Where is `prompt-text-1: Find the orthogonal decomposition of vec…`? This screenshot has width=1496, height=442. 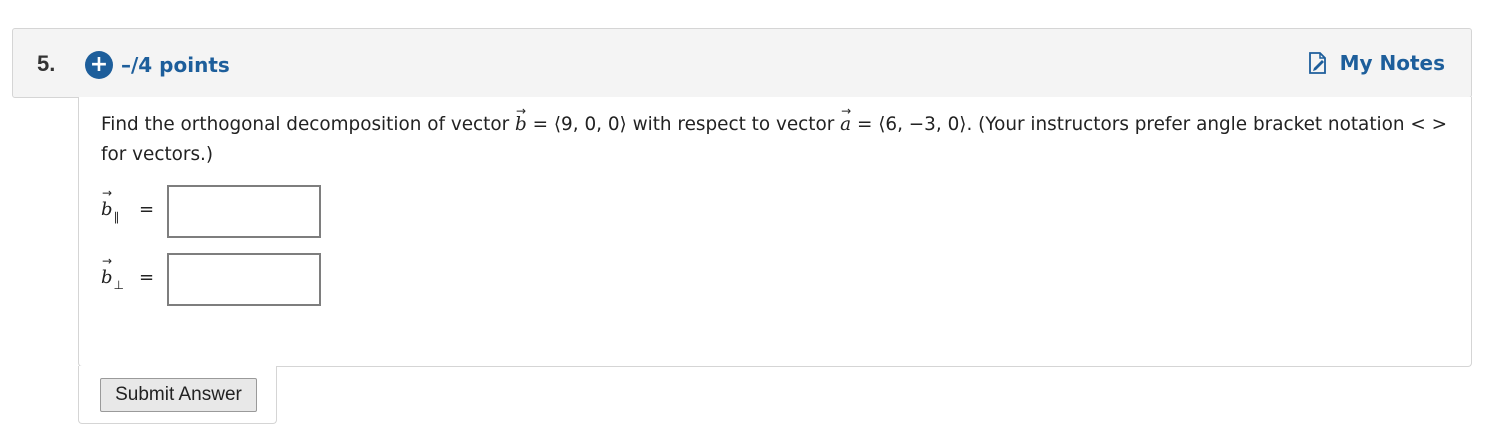 prompt-text-1: Find the orthogonal decomposition of vec… is located at coordinates (308, 124).